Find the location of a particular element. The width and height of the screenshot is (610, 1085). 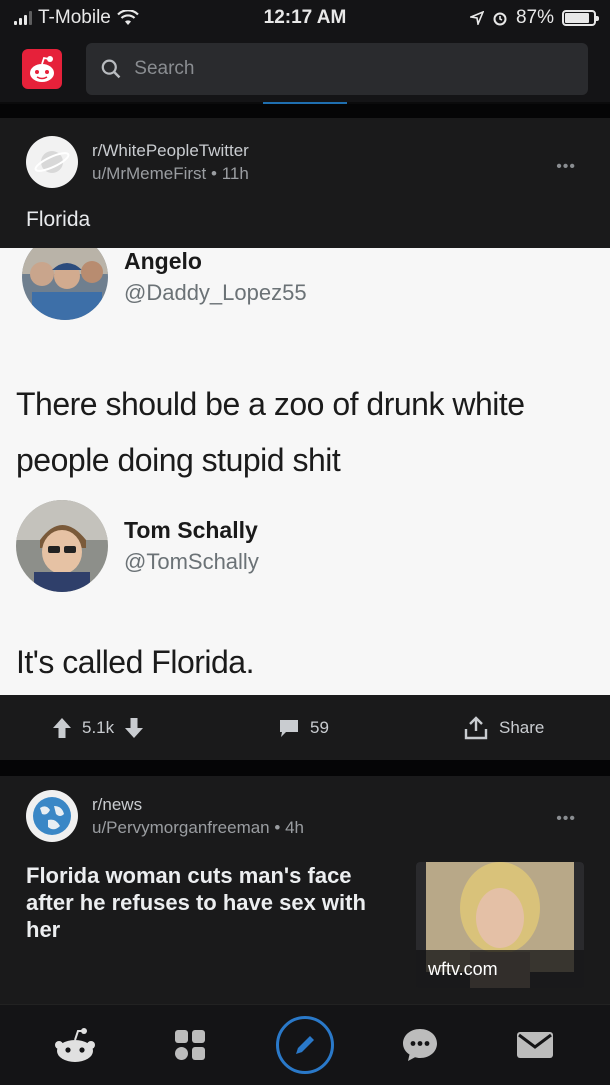

share-button: Share is located at coordinates (503, 728).